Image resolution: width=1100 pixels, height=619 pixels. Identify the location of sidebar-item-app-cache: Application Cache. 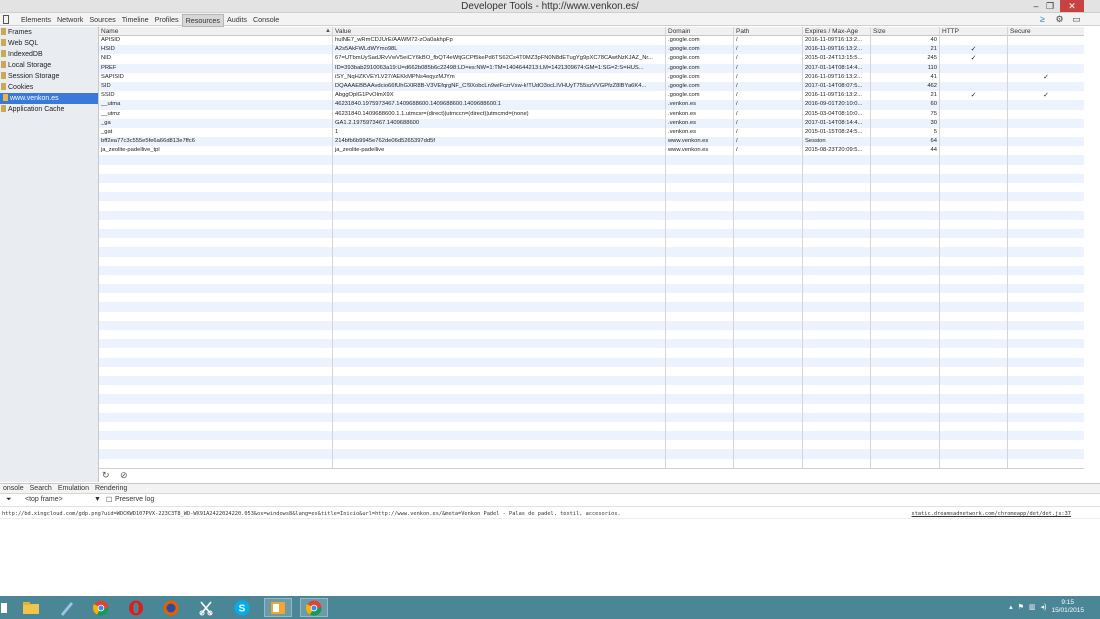
(49, 109).